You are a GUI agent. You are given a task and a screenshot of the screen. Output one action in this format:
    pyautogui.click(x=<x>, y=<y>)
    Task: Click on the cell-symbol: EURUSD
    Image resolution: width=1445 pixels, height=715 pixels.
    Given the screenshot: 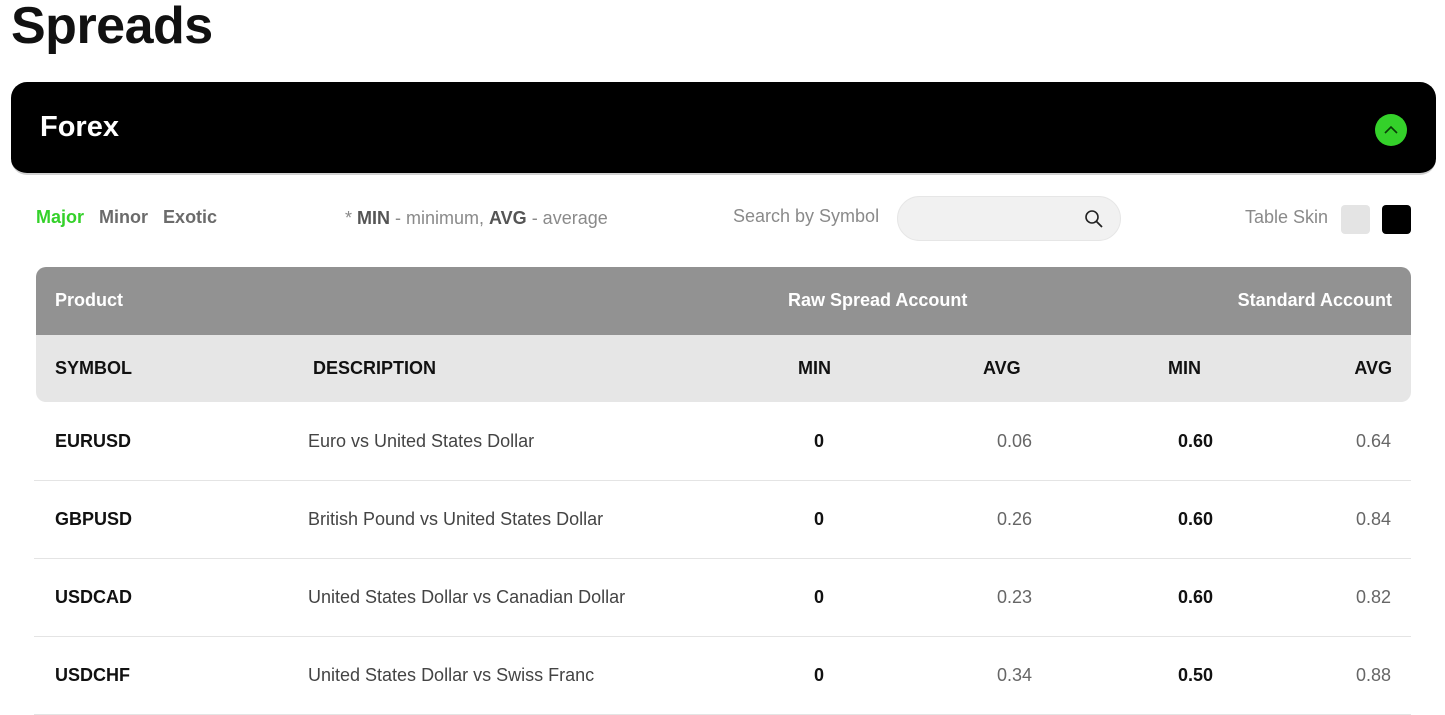 What is the action you would take?
    pyautogui.click(x=93, y=441)
    